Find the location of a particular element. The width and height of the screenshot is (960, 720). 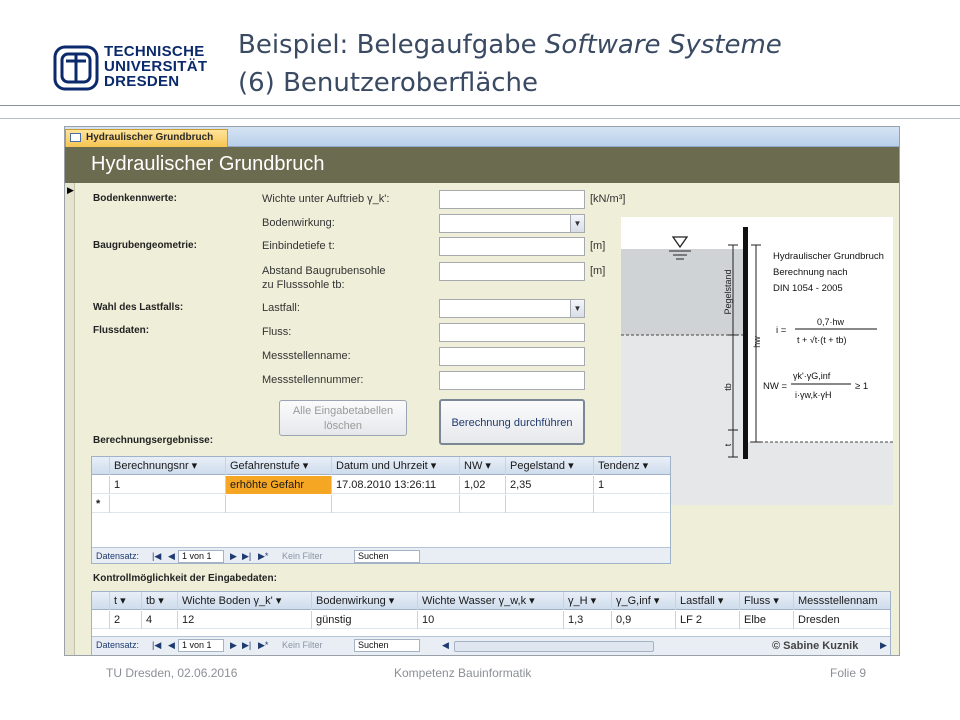

table-cell: 0,9 is located at coordinates (644, 620).